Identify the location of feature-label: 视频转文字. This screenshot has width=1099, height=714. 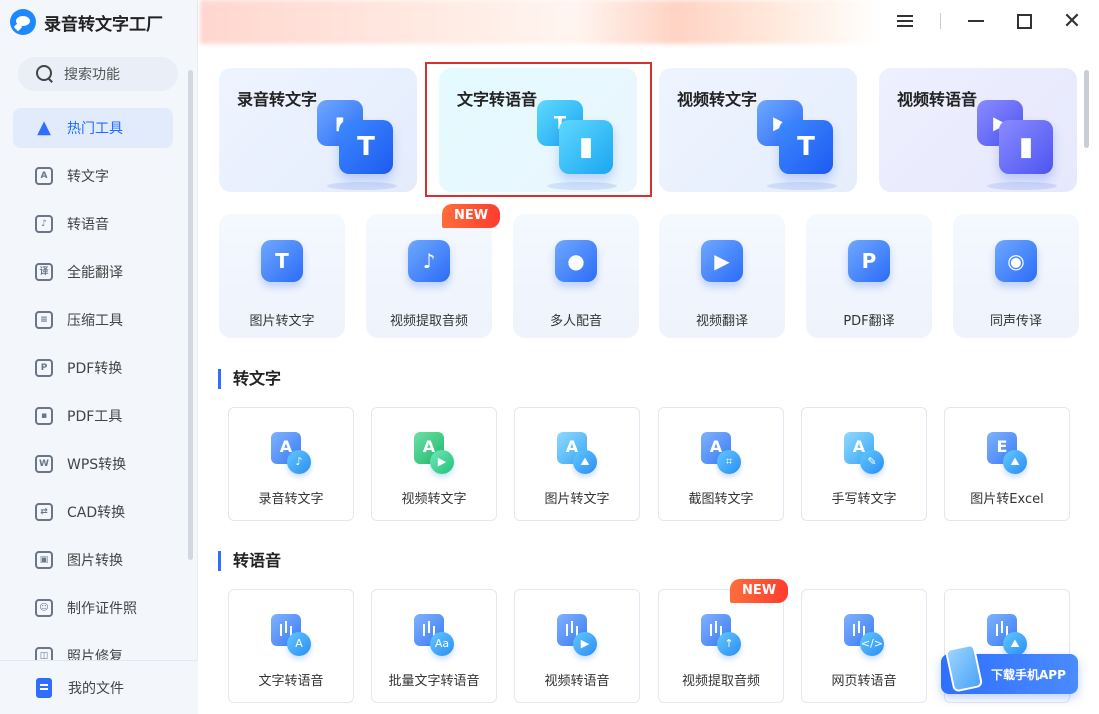
(434, 499).